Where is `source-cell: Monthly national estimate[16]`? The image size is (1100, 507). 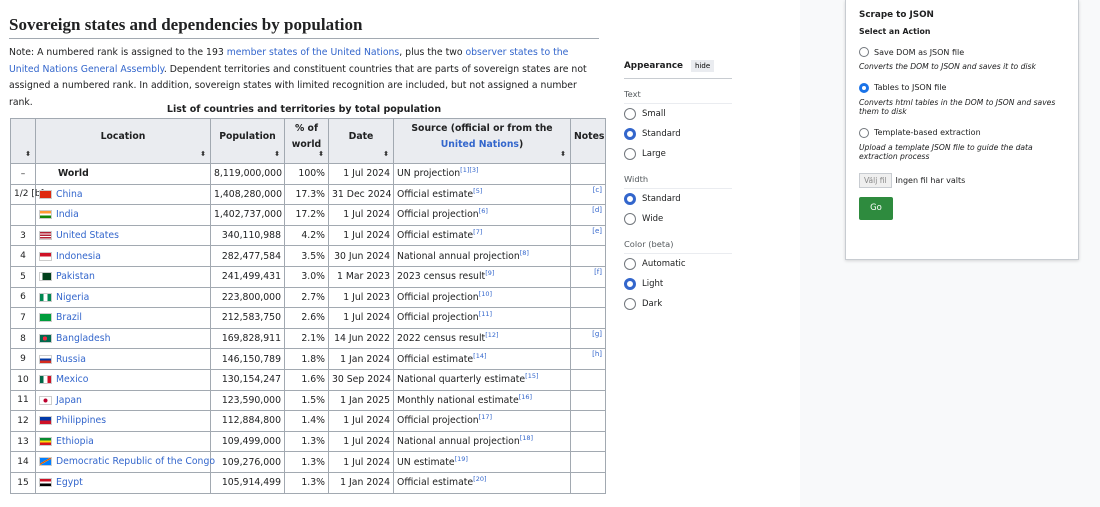 source-cell: Monthly national estimate[16] is located at coordinates (482, 400).